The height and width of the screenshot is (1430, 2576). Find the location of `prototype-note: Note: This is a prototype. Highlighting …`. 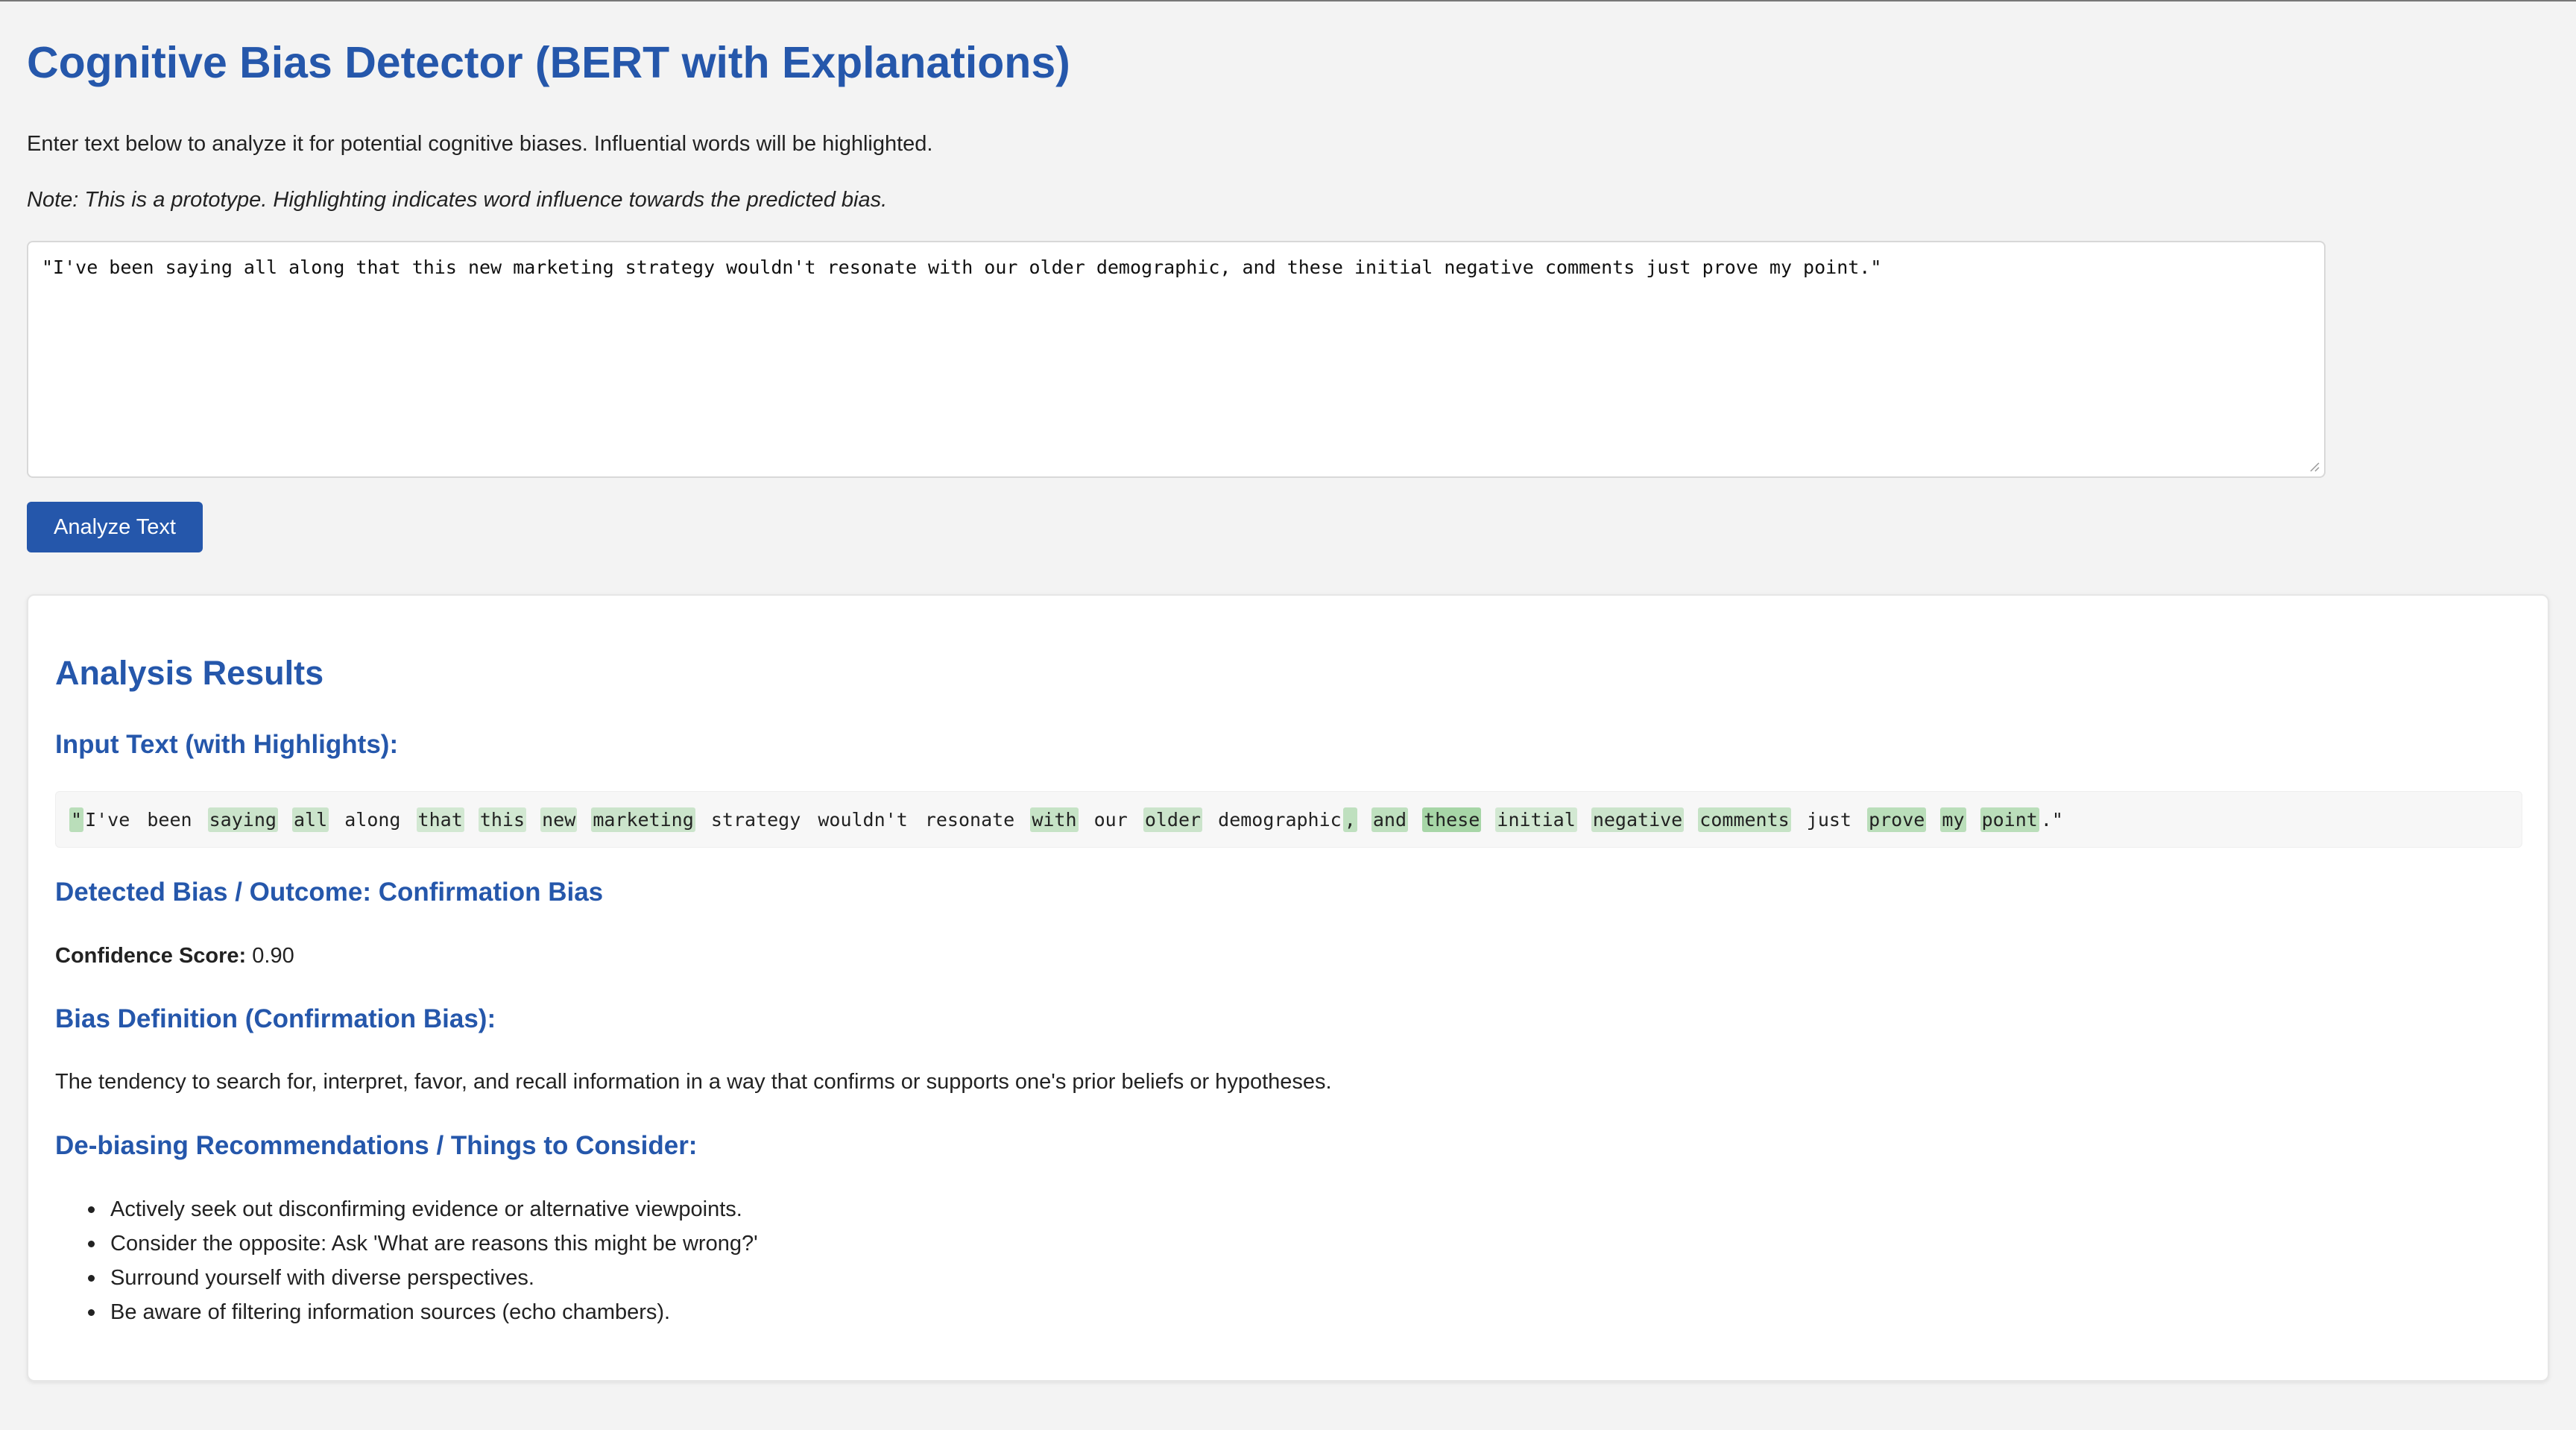

prototype-note: Note: This is a prototype. Highlighting … is located at coordinates (457, 200).